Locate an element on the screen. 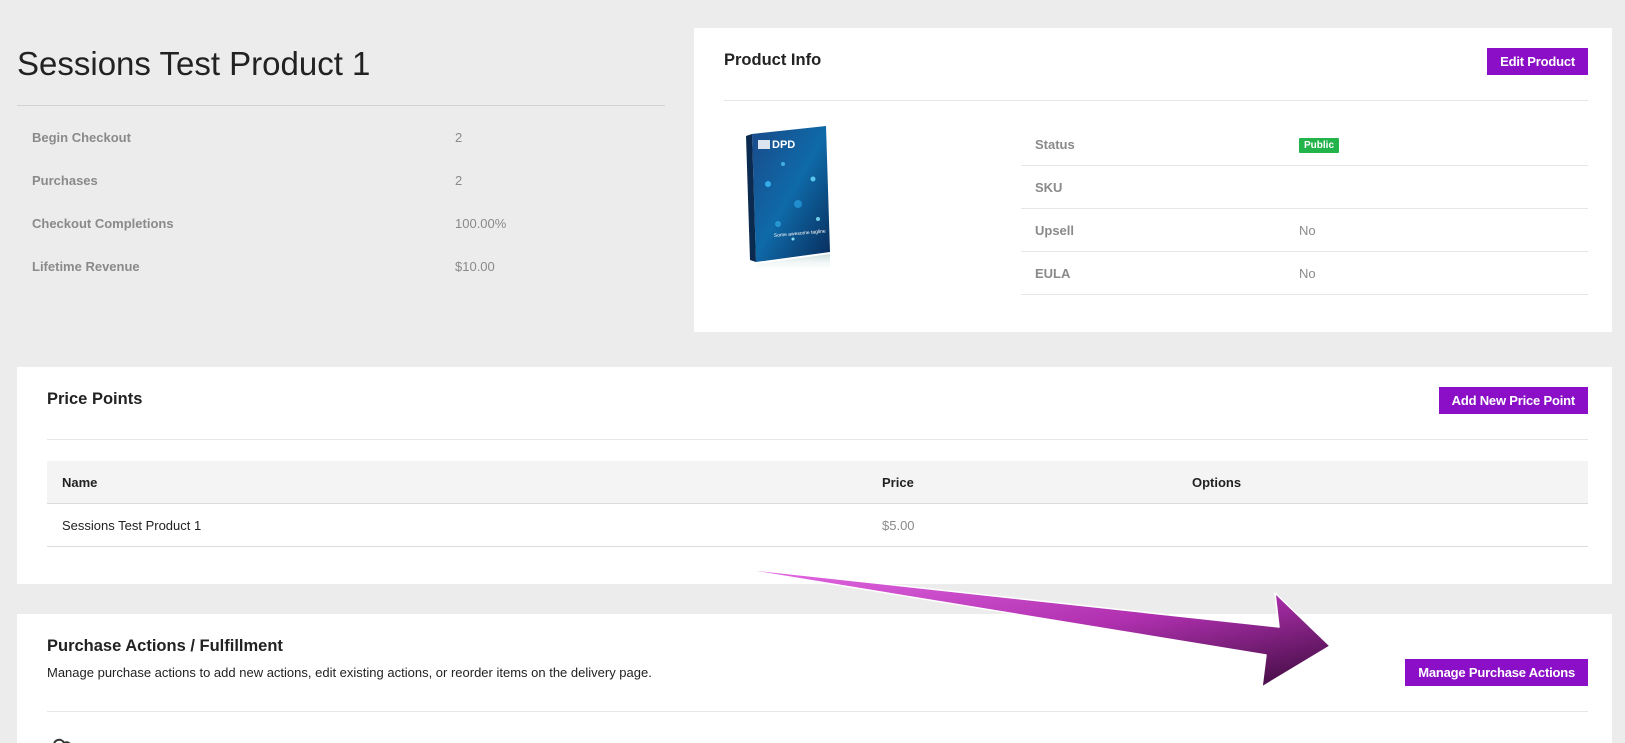  stat-row-purchases: Purchases 2 is located at coordinates (341, 180).